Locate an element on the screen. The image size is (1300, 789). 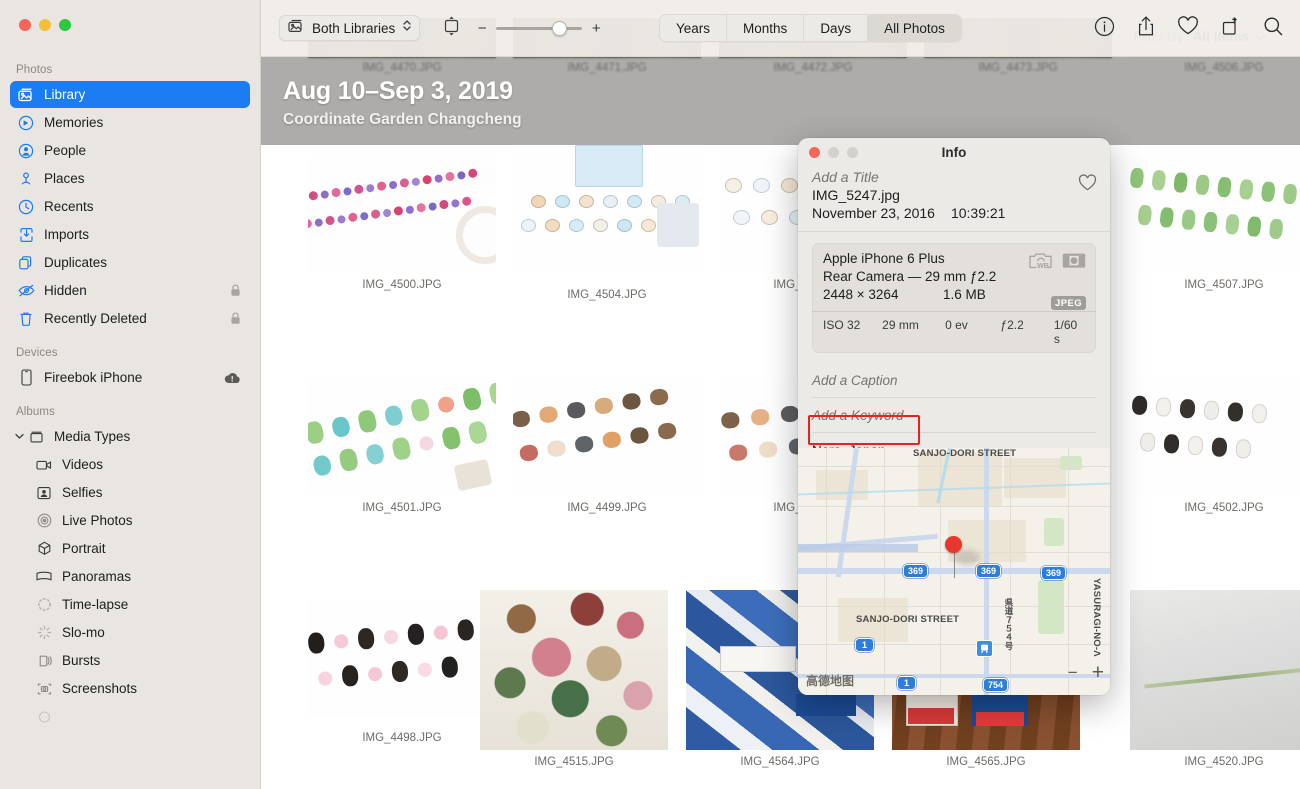
title-input: Add a Title is located at coordinates (954, 177).